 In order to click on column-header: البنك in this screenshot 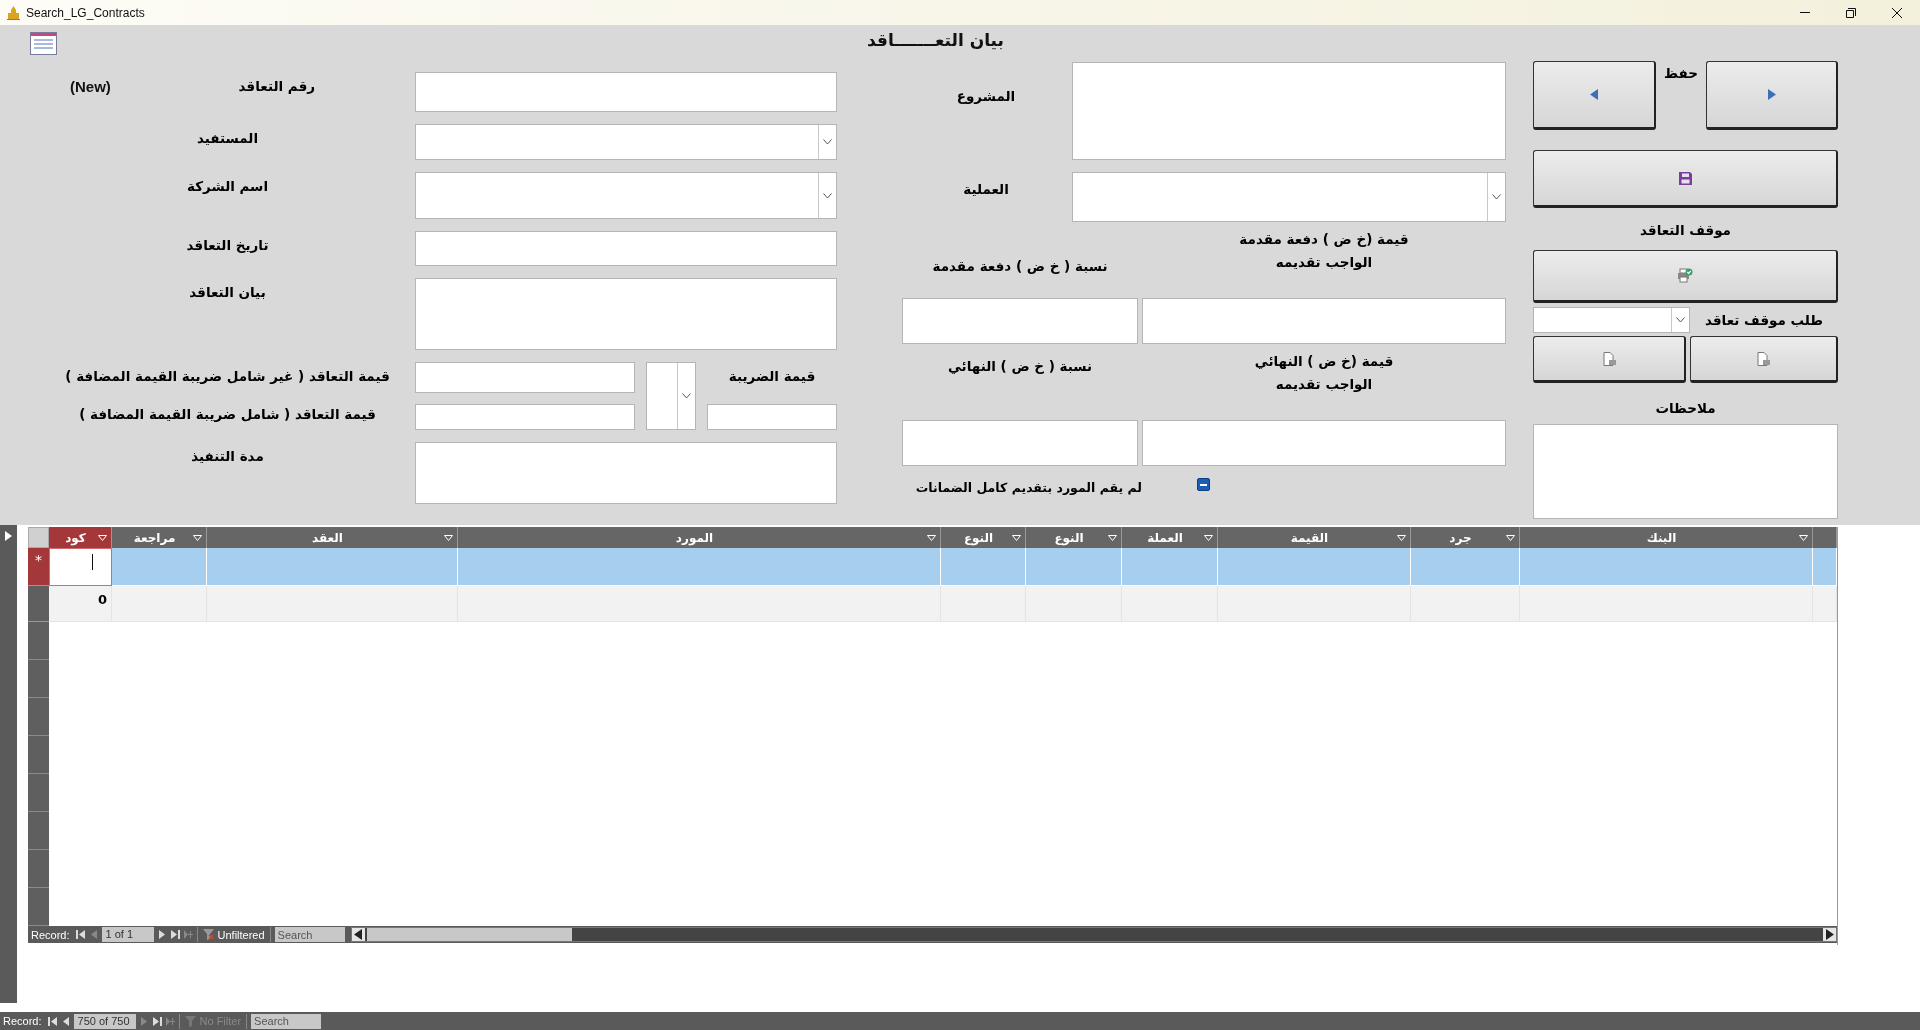, I will do `click(1666, 537)`.